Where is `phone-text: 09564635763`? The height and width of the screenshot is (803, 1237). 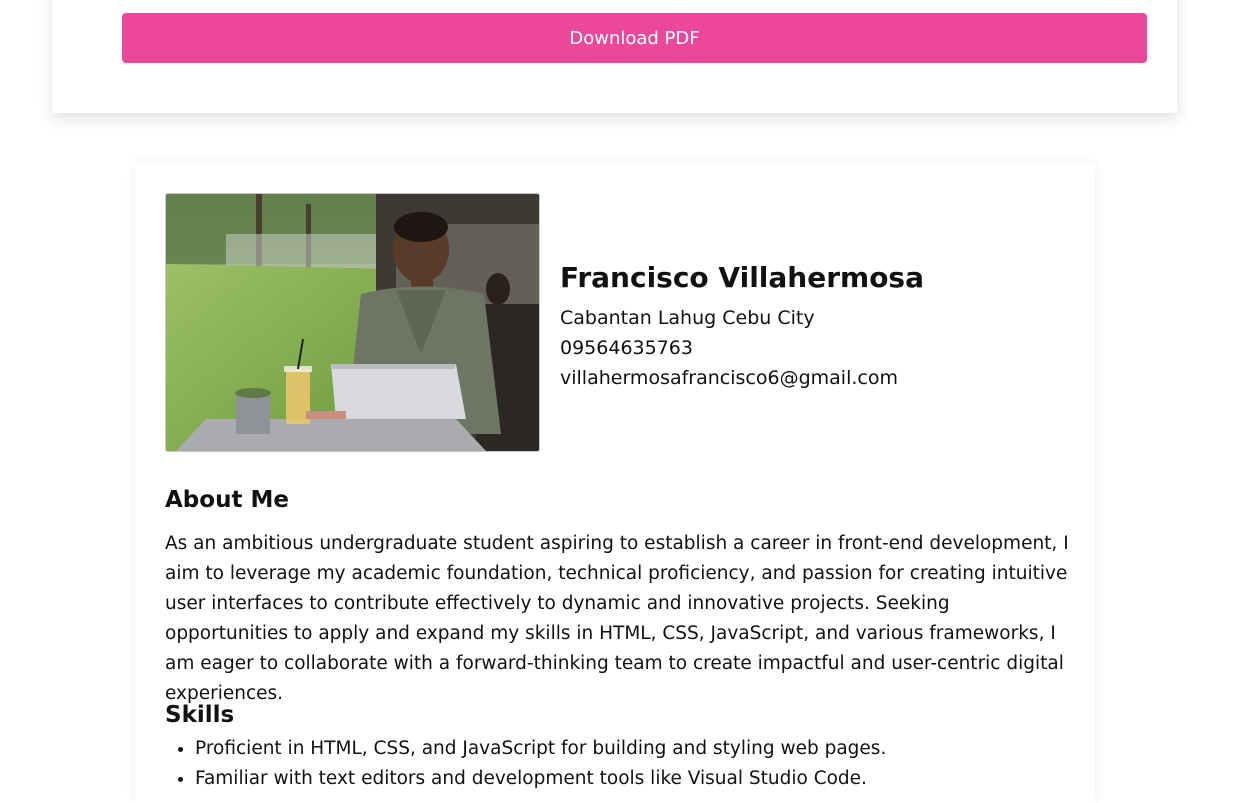
phone-text: 09564635763 is located at coordinates (626, 348).